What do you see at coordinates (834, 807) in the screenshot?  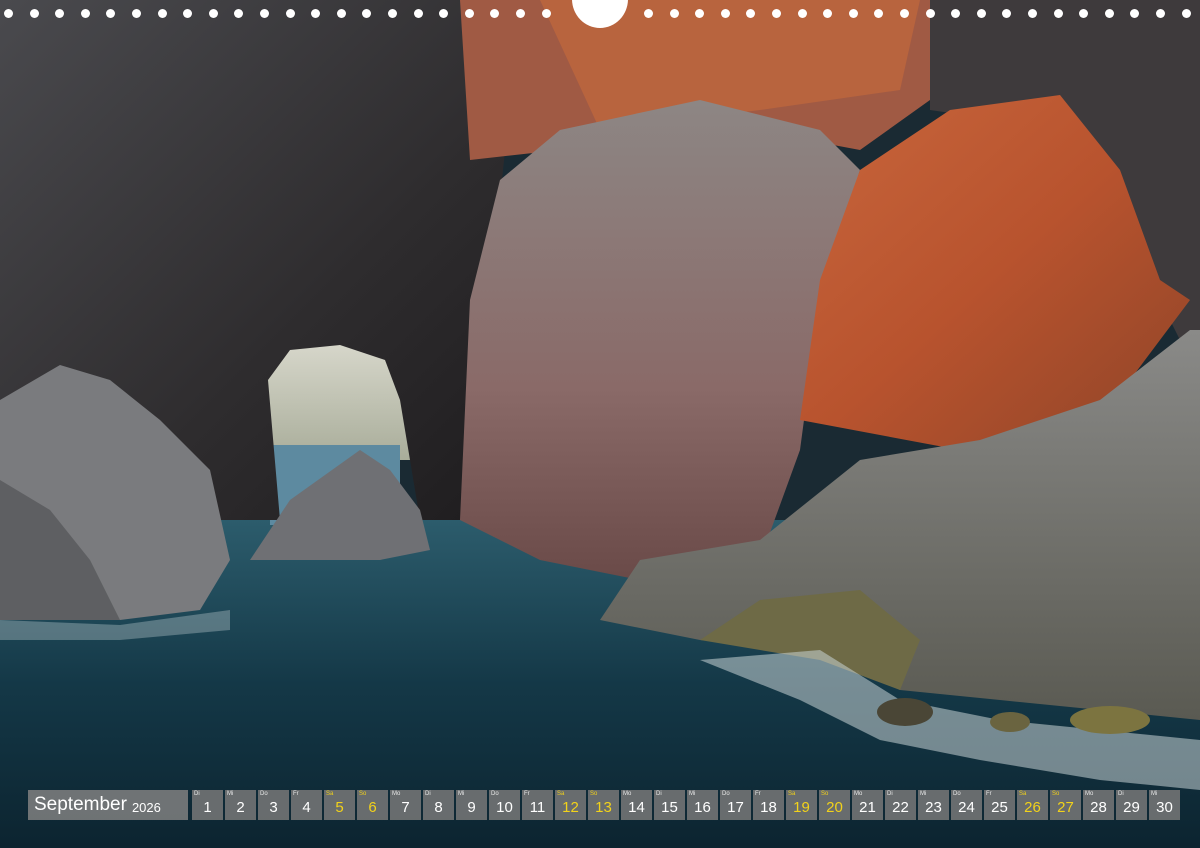 I see `day-number: 20` at bounding box center [834, 807].